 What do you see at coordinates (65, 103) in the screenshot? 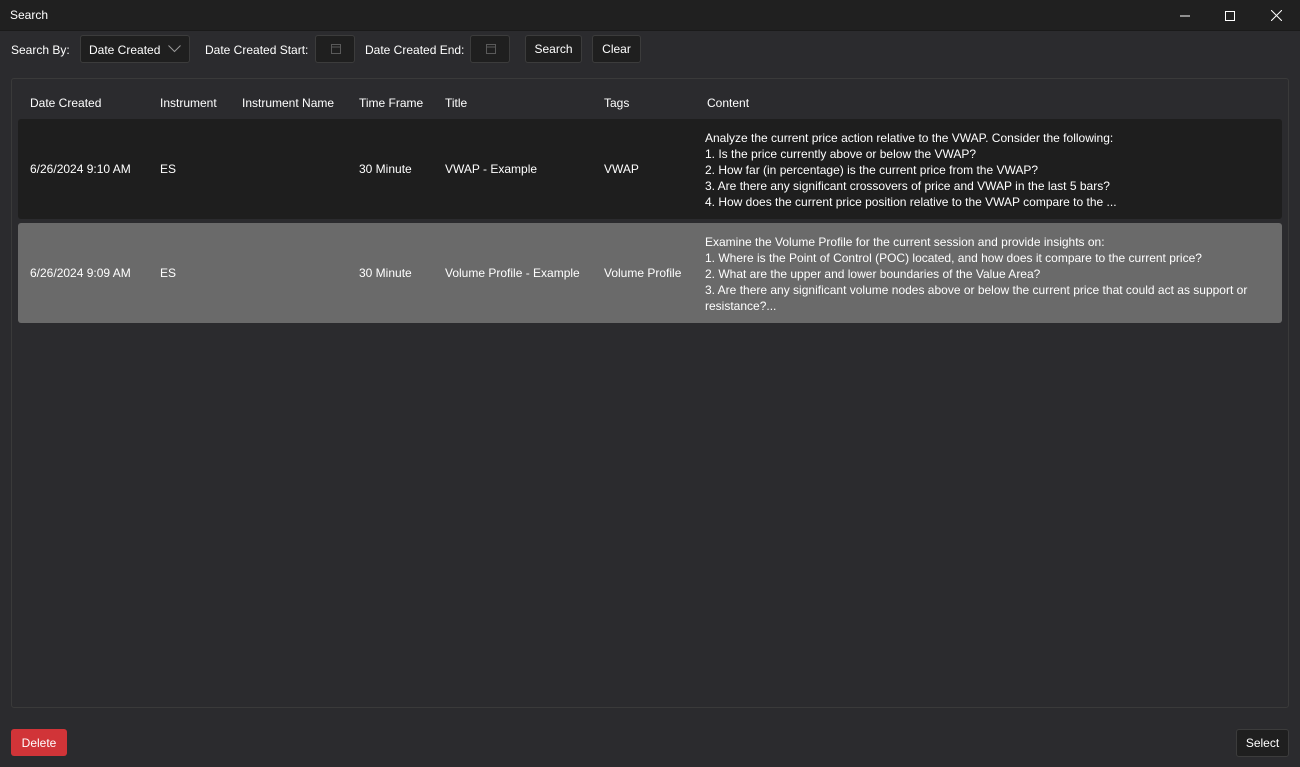
I see `column-header-date-created: Date Created` at bounding box center [65, 103].